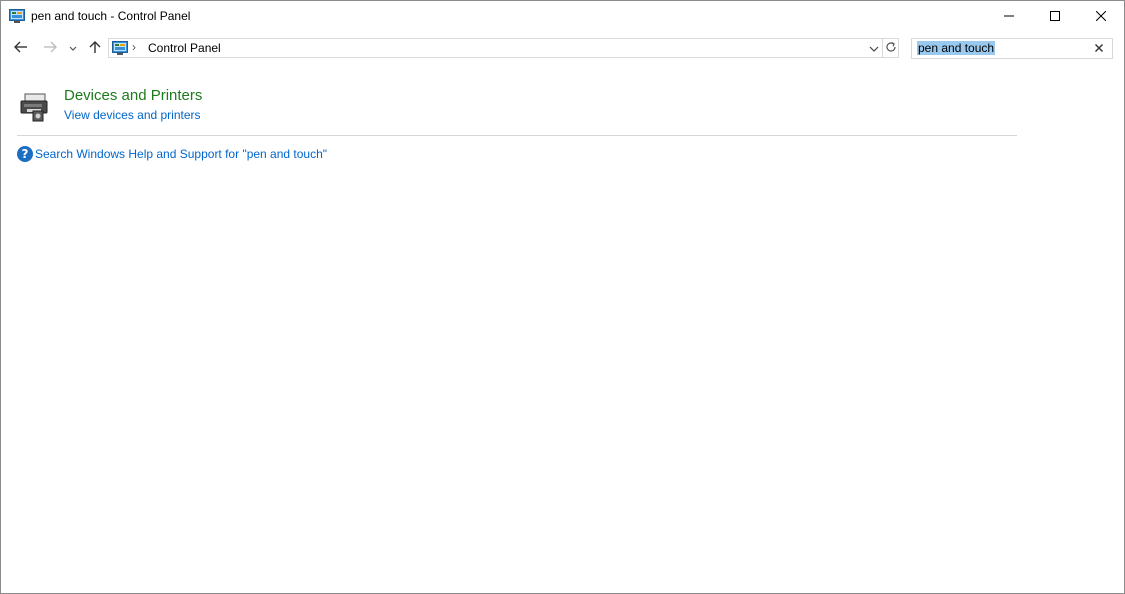 The height and width of the screenshot is (594, 1125). Describe the element at coordinates (132, 115) in the screenshot. I see `result-link-view-devices: View devices and printers` at that location.